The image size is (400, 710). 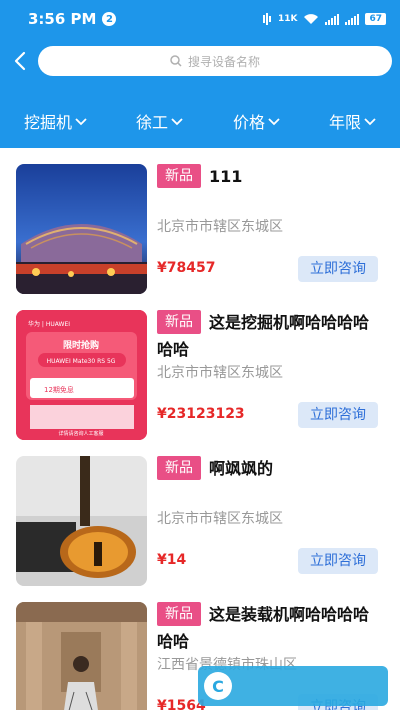 I want to click on back-arrow-icon, so click(x=21, y=61).